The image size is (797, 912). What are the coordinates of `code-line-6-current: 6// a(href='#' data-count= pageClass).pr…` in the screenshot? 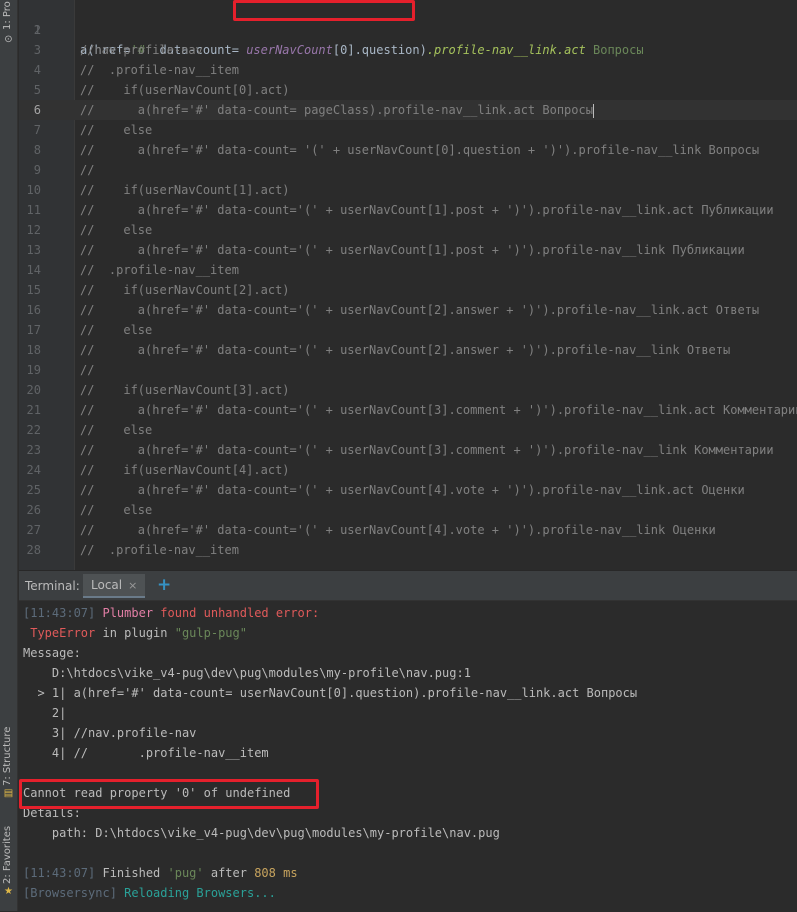 It's located at (408, 110).